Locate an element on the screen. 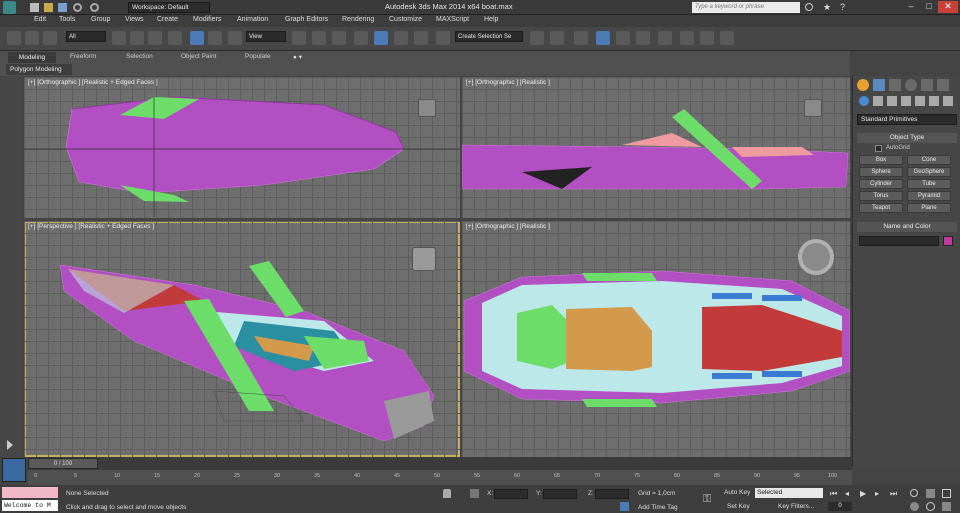 The width and height of the screenshot is (960, 513). mini-curve-editor-icon is located at coordinates (14, 470).